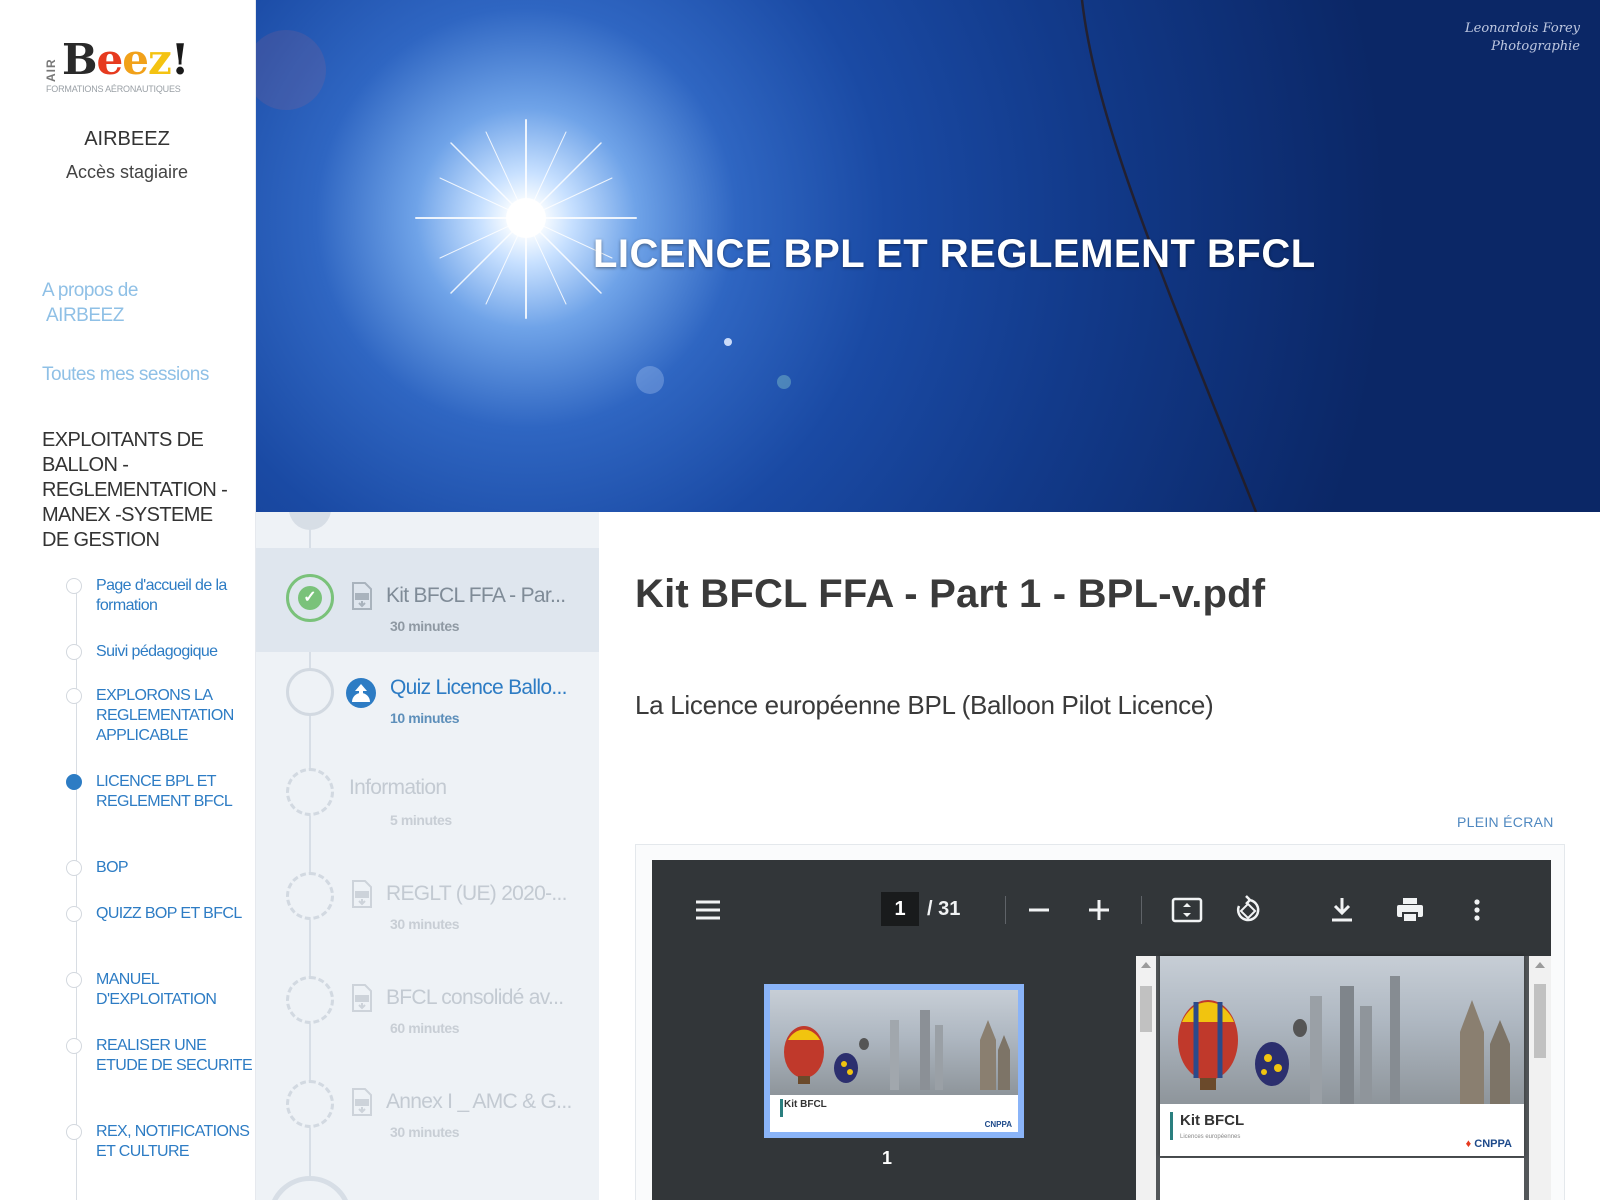  What do you see at coordinates (900, 909) in the screenshot?
I see `page-number-input: 1` at bounding box center [900, 909].